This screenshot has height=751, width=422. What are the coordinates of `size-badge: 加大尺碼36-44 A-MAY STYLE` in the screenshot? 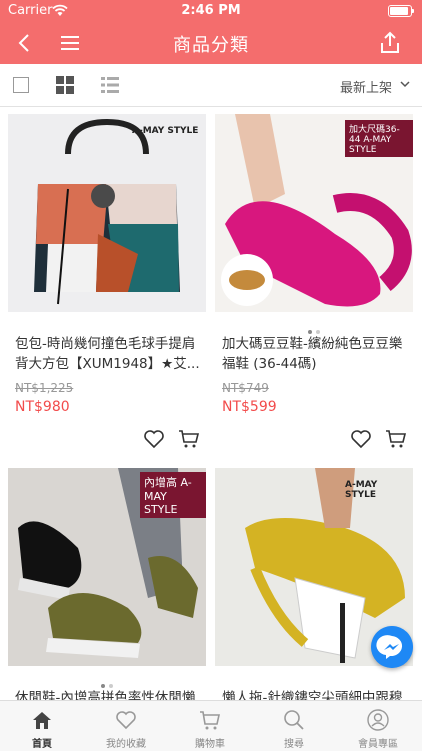 It's located at (379, 138).